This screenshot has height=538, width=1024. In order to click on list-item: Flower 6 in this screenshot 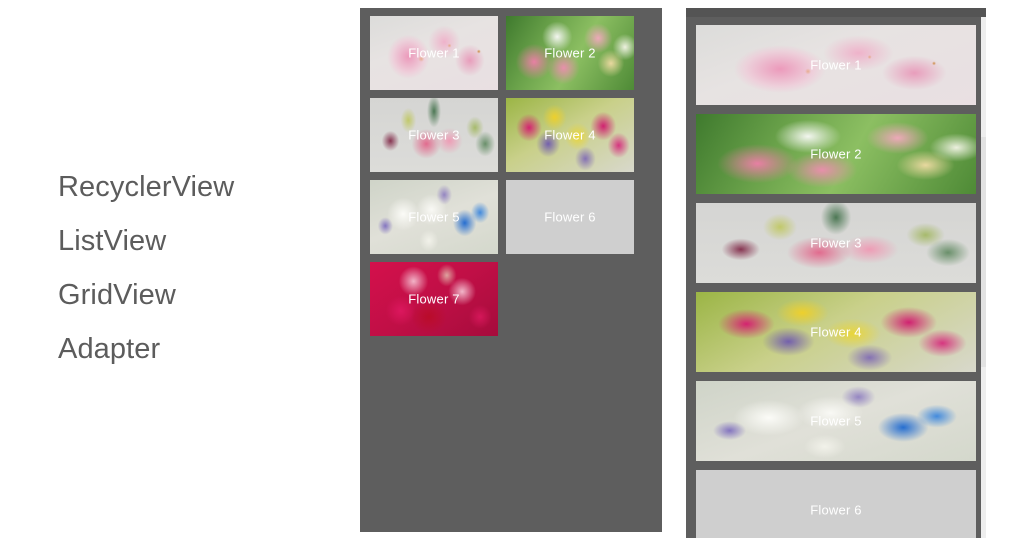, I will do `click(836, 504)`.